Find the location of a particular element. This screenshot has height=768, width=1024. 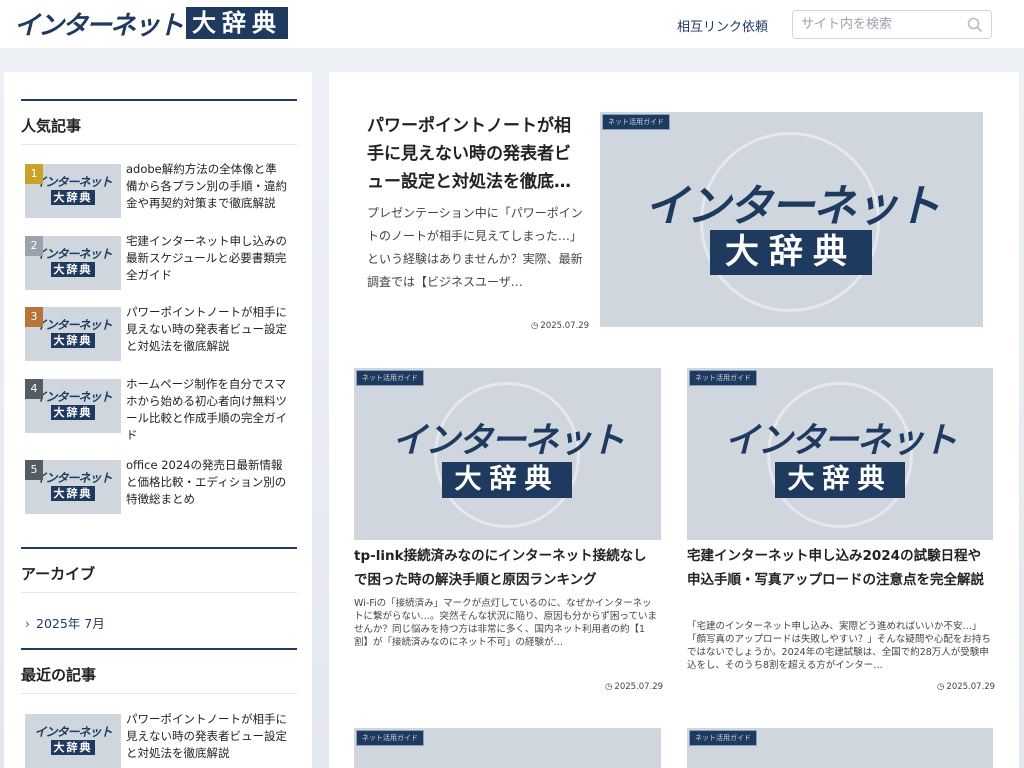

popular-thumbnail: インターネット 大辞典 5 is located at coordinates (73, 487).